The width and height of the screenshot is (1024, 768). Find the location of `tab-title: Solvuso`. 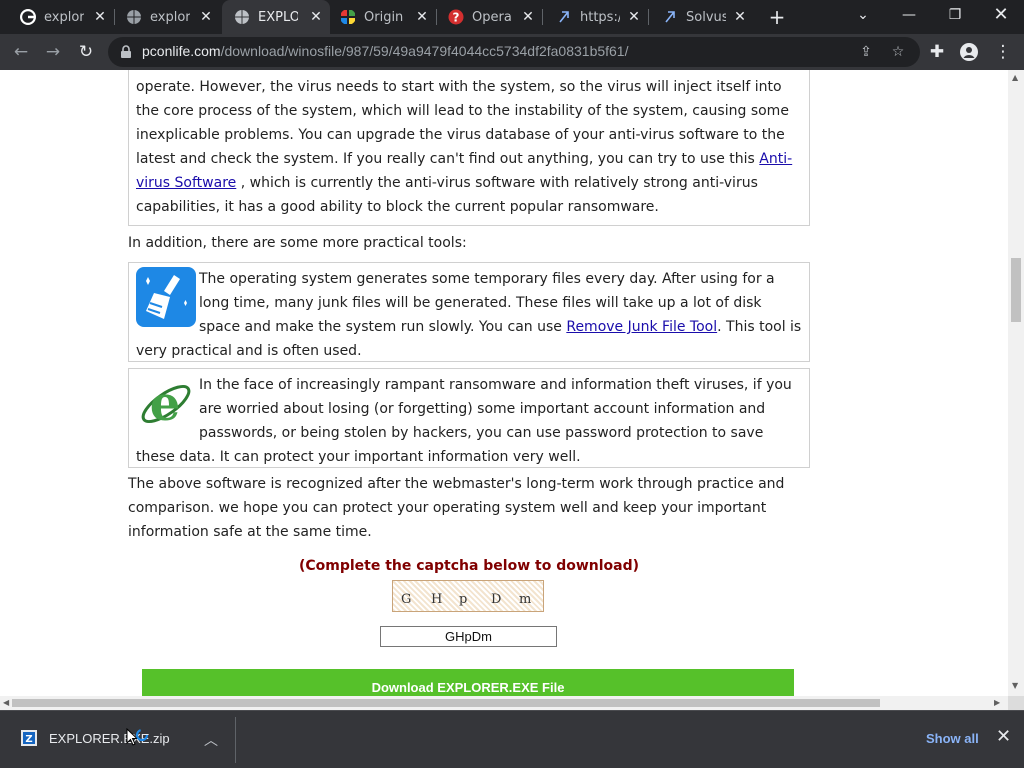

tab-title: Solvuso is located at coordinates (706, 17).